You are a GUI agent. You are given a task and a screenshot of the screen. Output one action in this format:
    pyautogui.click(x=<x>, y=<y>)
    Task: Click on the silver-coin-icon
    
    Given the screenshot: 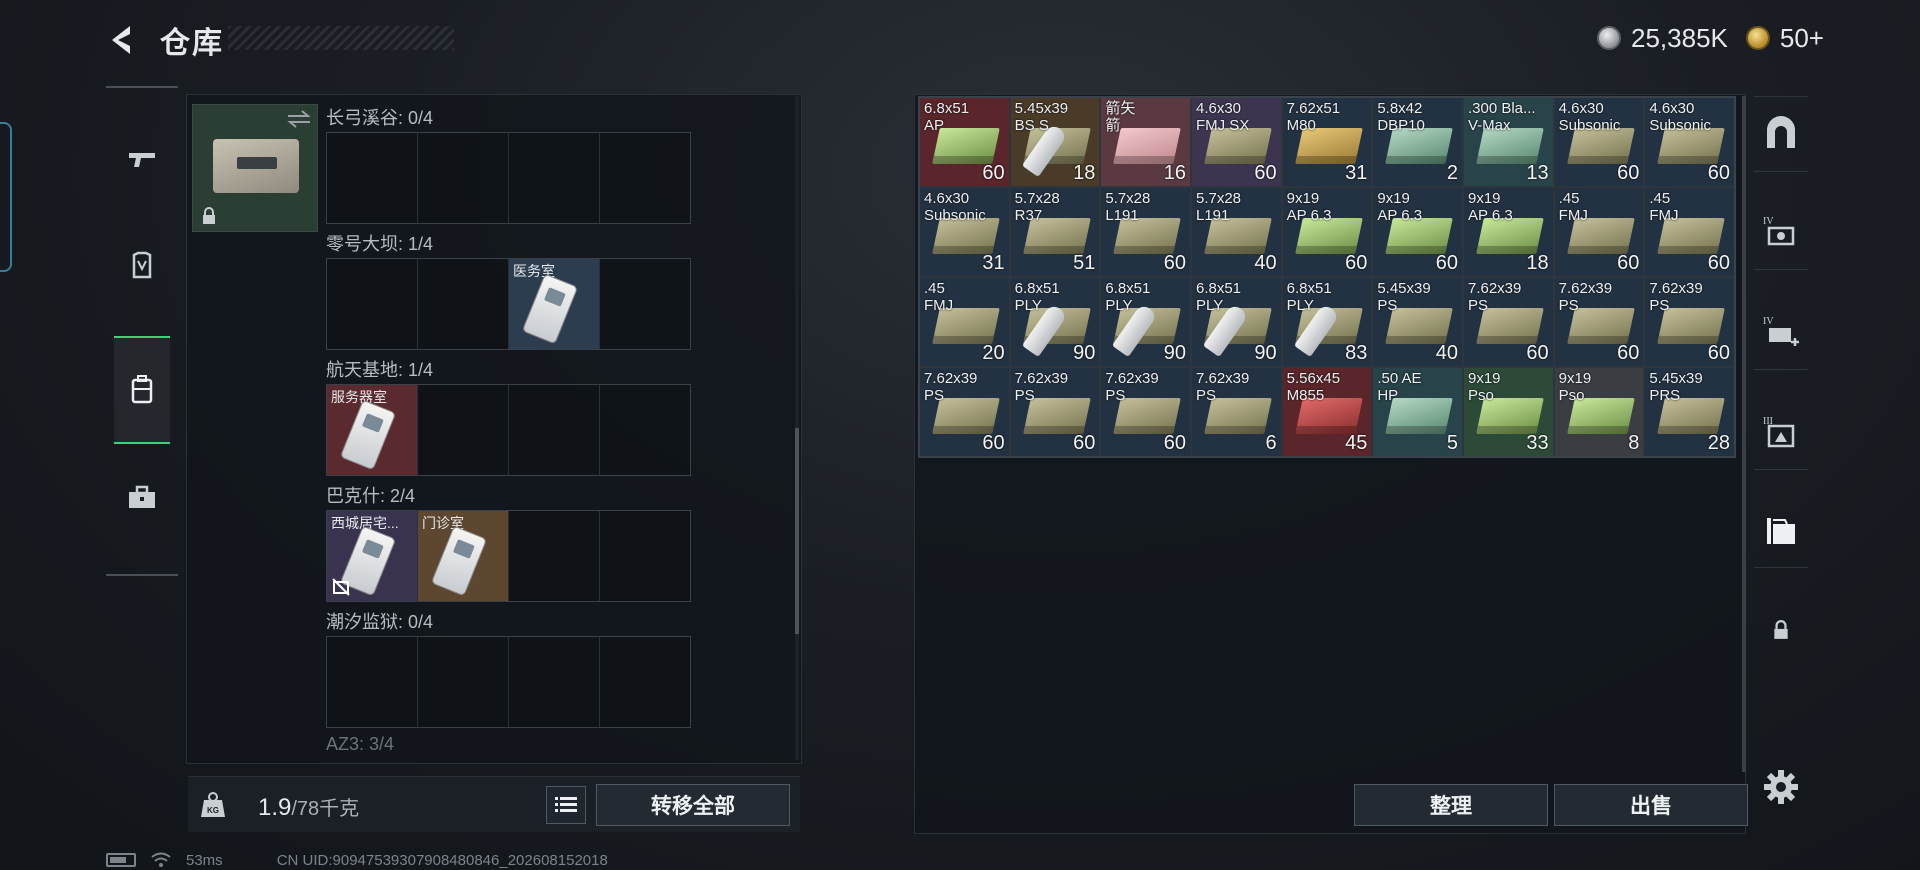 What is the action you would take?
    pyautogui.click(x=1609, y=38)
    